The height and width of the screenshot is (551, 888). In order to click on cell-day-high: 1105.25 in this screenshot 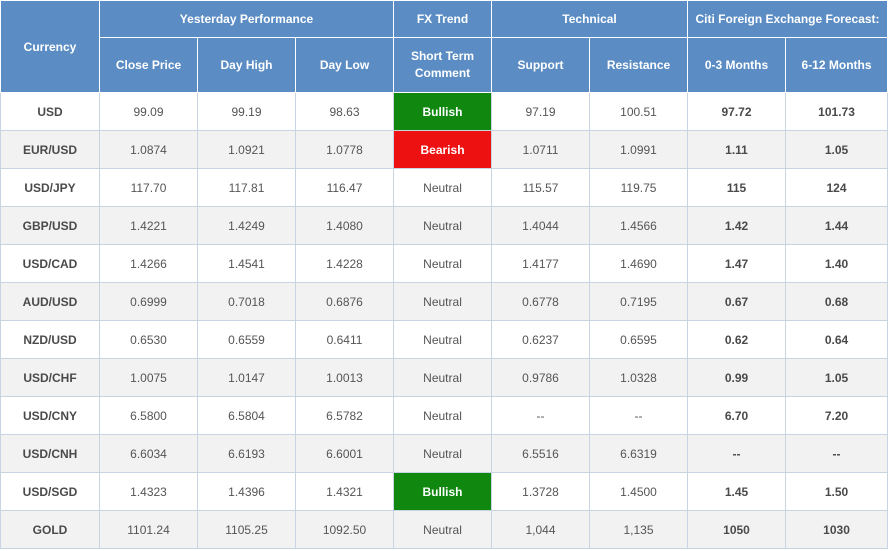, I will do `click(246, 529)`.